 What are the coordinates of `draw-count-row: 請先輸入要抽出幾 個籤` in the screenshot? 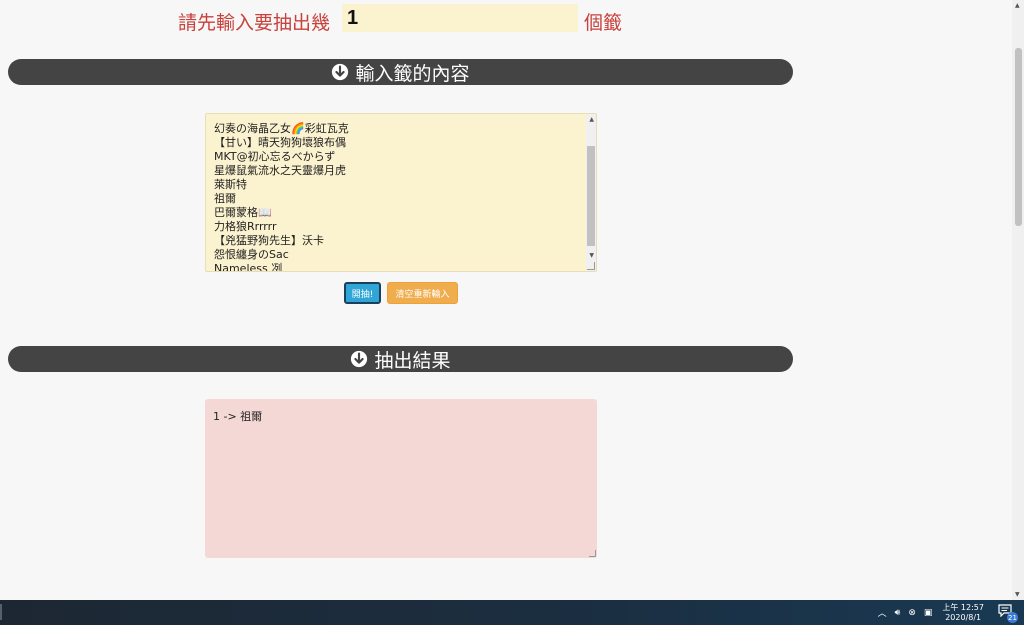 It's located at (506, 19).